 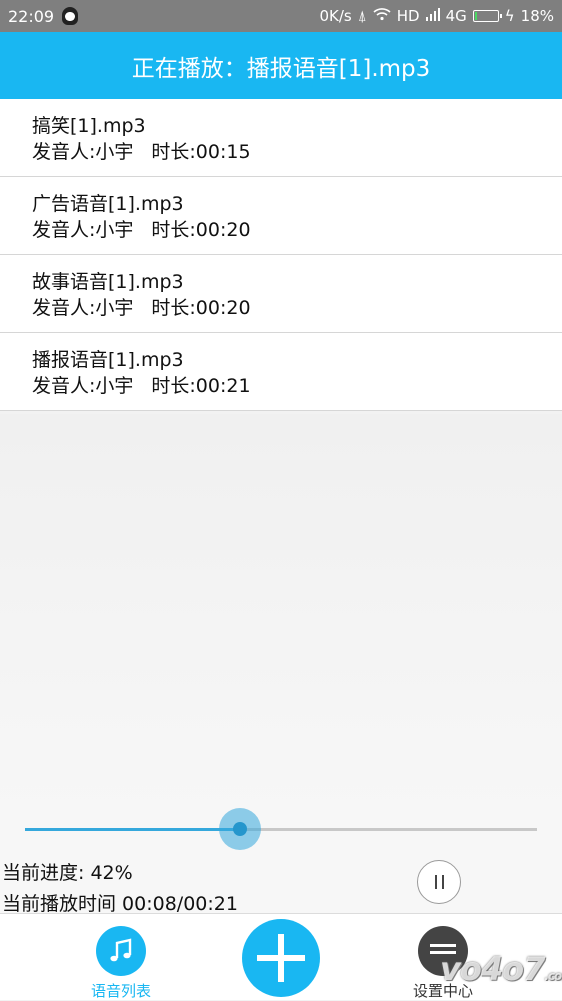 I want to click on add-voice-button, so click(x=281, y=958).